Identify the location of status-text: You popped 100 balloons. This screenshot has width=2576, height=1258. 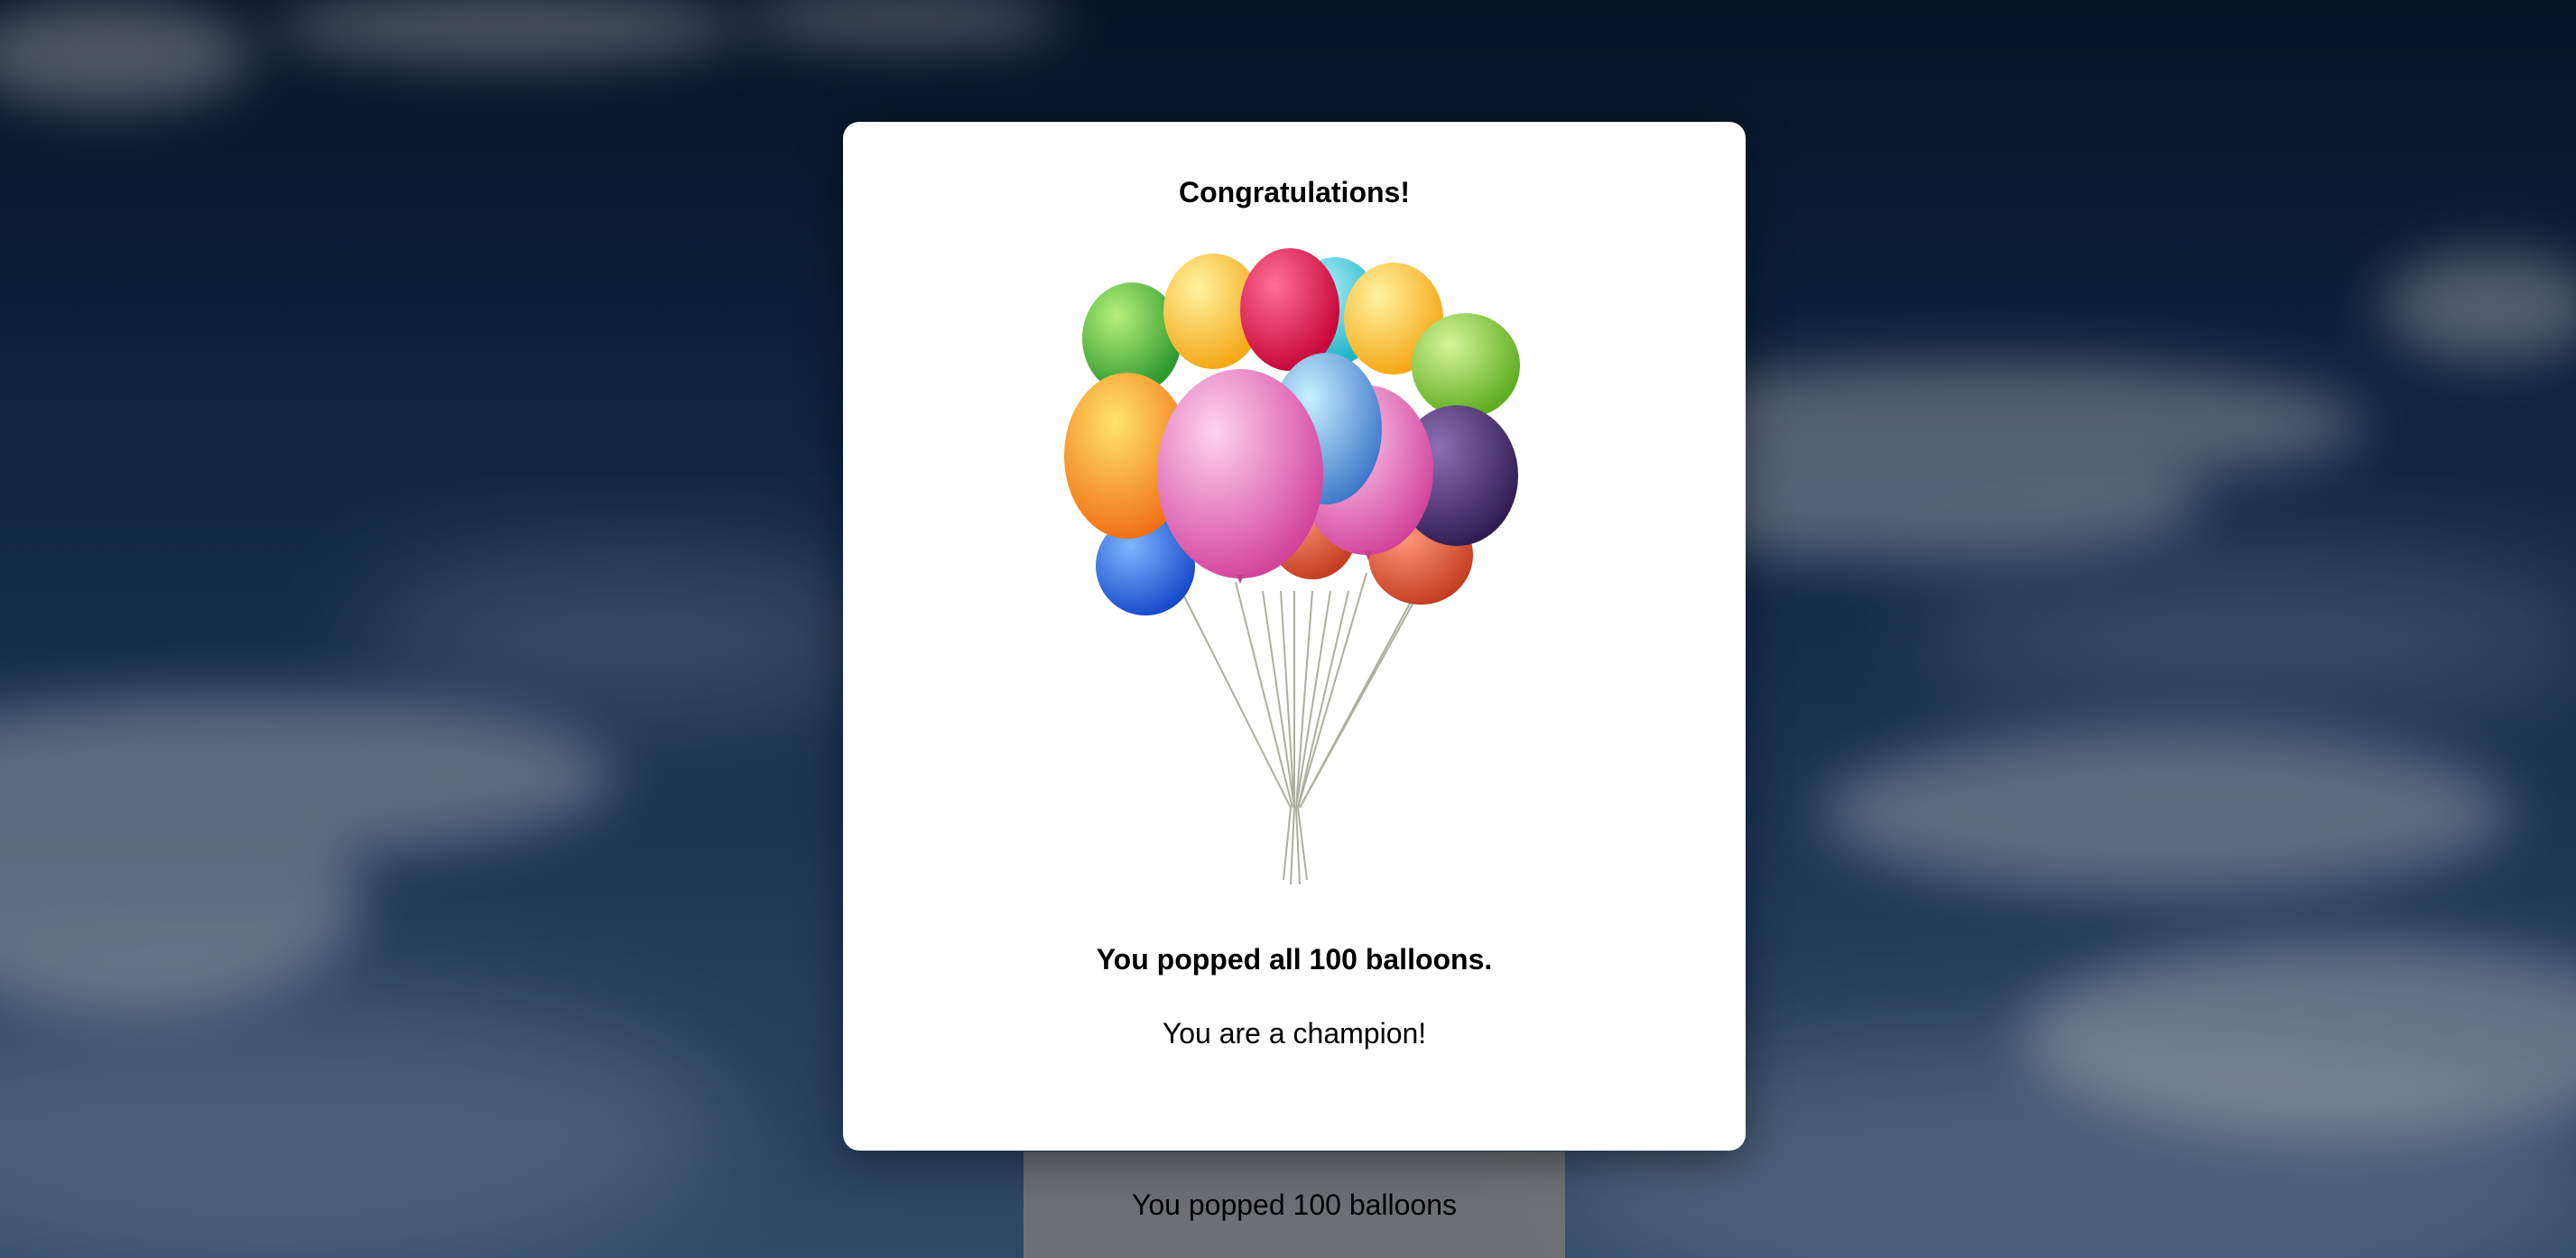
(1294, 1204).